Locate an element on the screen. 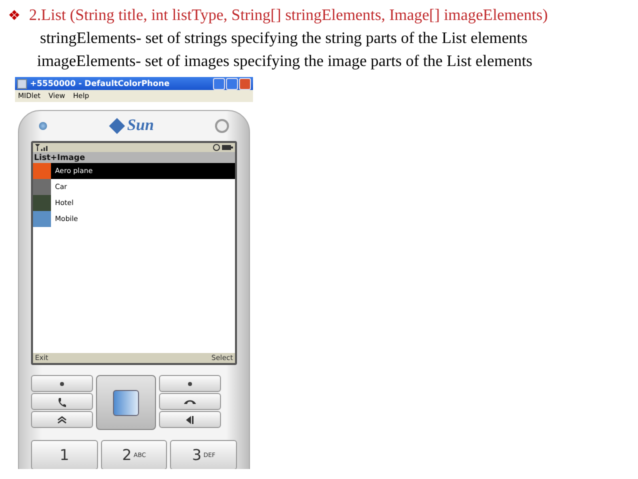 The height and width of the screenshot is (479, 638). call-key is located at coordinates (62, 401).